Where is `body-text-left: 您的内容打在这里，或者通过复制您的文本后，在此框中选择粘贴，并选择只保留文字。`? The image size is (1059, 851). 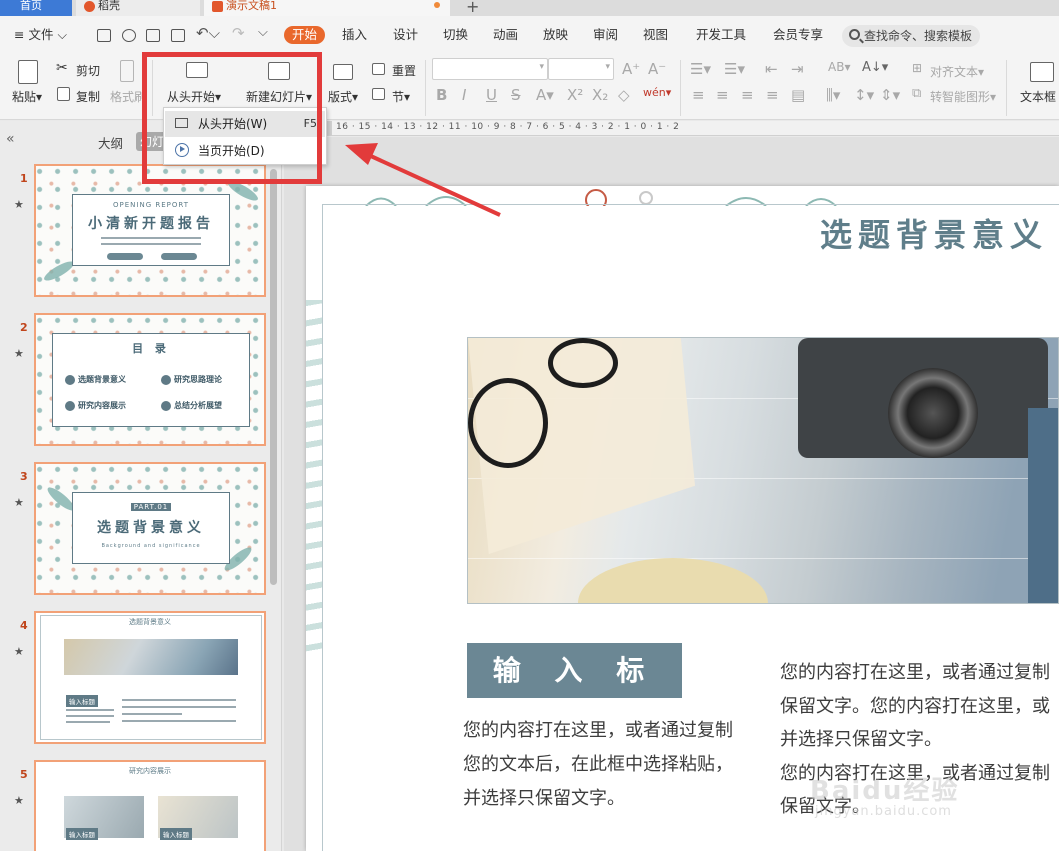
body-text-left: 您的内容打在这里，或者通过复制您的文本后，在此框中选择粘贴，并选择只保留文字。 is located at coordinates (599, 765).